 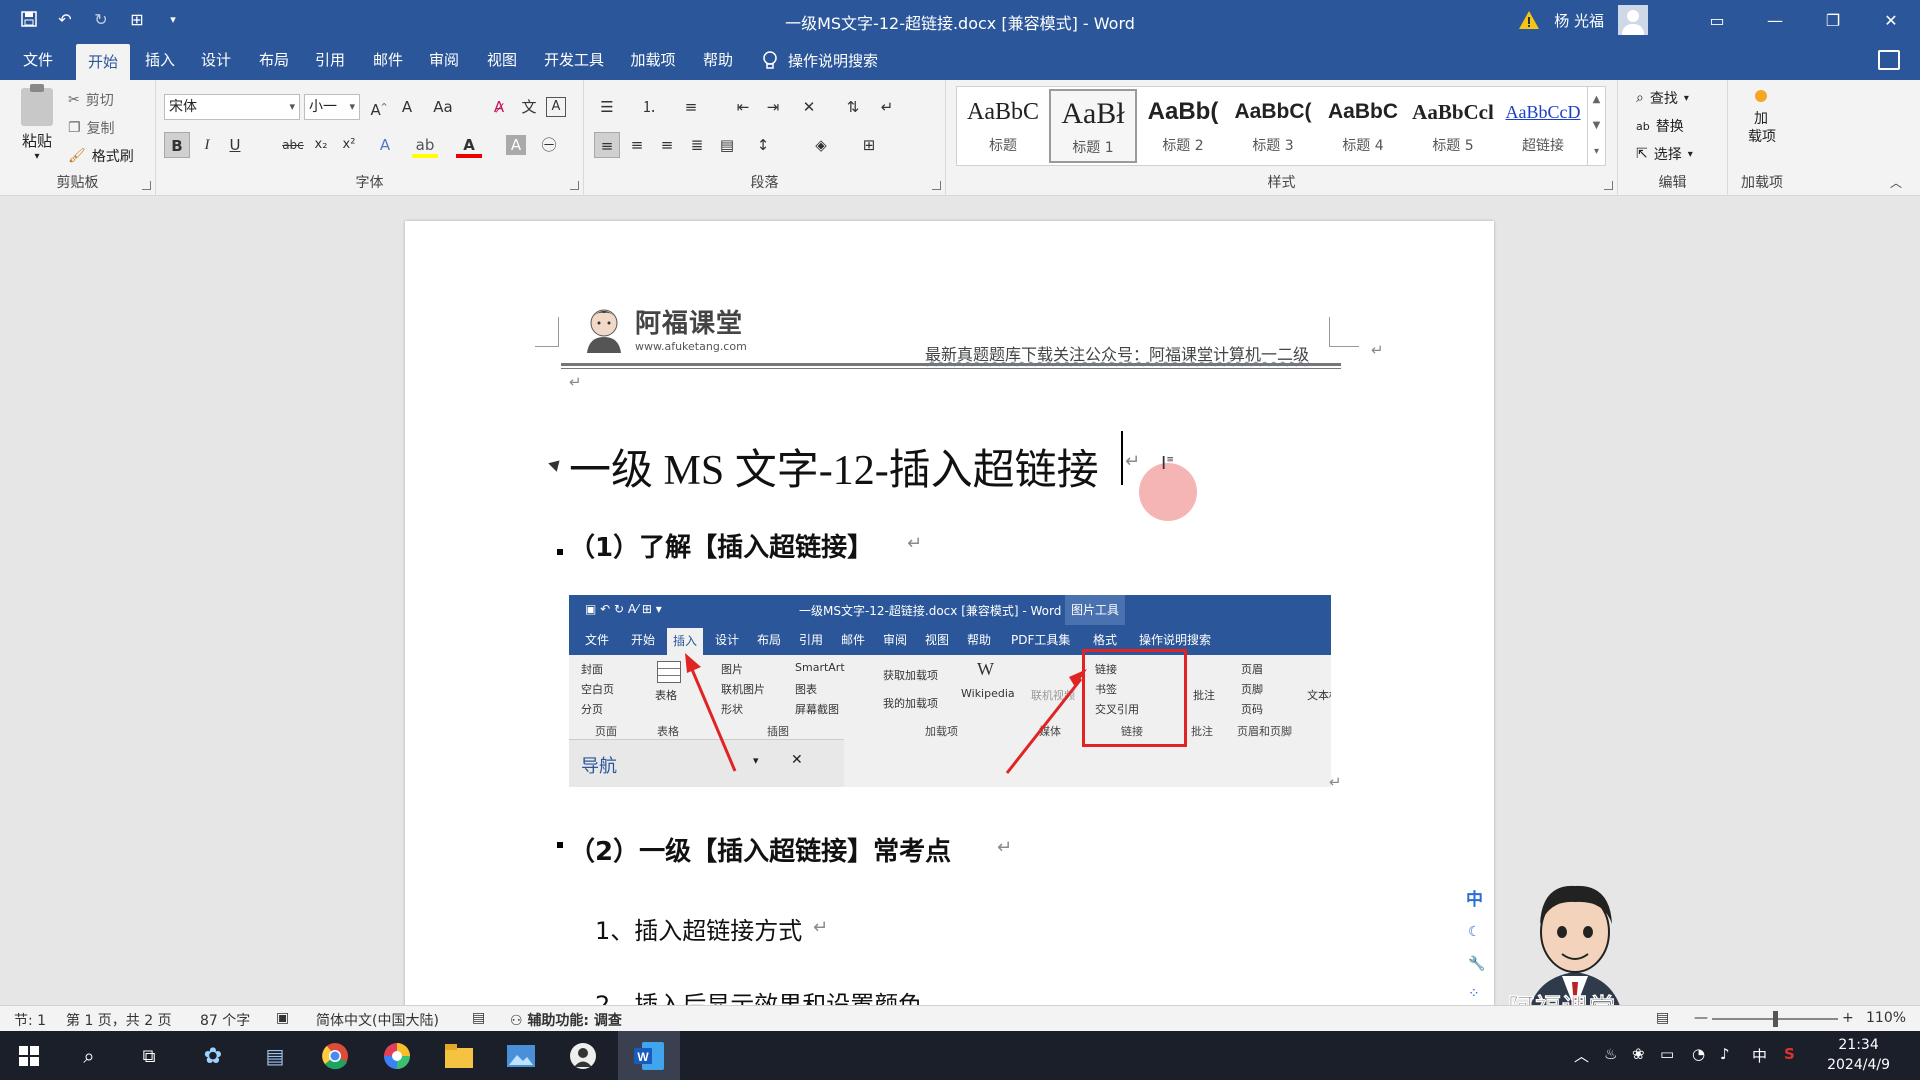 What do you see at coordinates (397, 1056) in the screenshot?
I see `color-picker-icon` at bounding box center [397, 1056].